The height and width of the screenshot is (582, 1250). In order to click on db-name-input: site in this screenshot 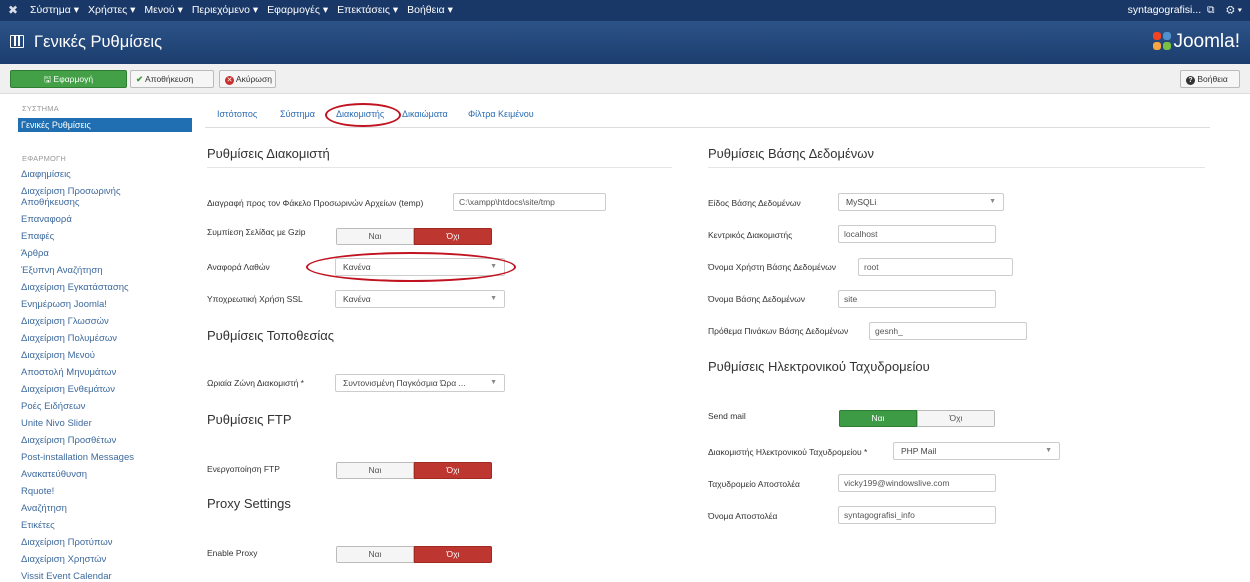, I will do `click(917, 299)`.